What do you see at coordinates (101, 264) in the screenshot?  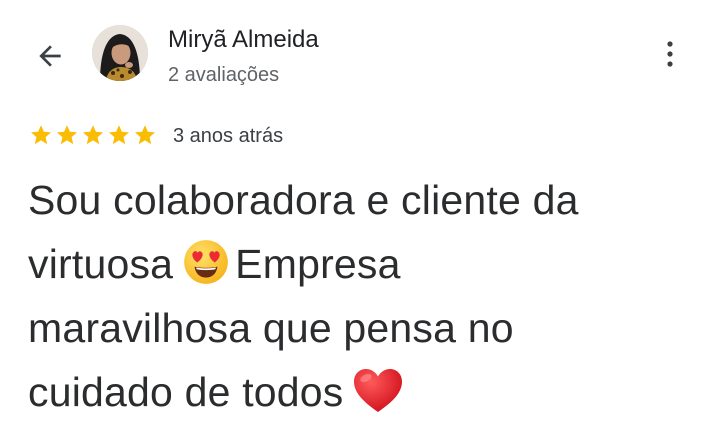 I see `review-text-fragment: virtuosa` at bounding box center [101, 264].